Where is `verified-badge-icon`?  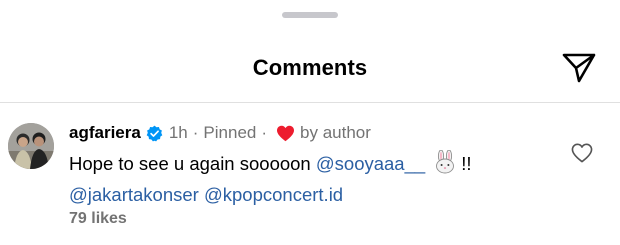
verified-badge-icon is located at coordinates (154, 133).